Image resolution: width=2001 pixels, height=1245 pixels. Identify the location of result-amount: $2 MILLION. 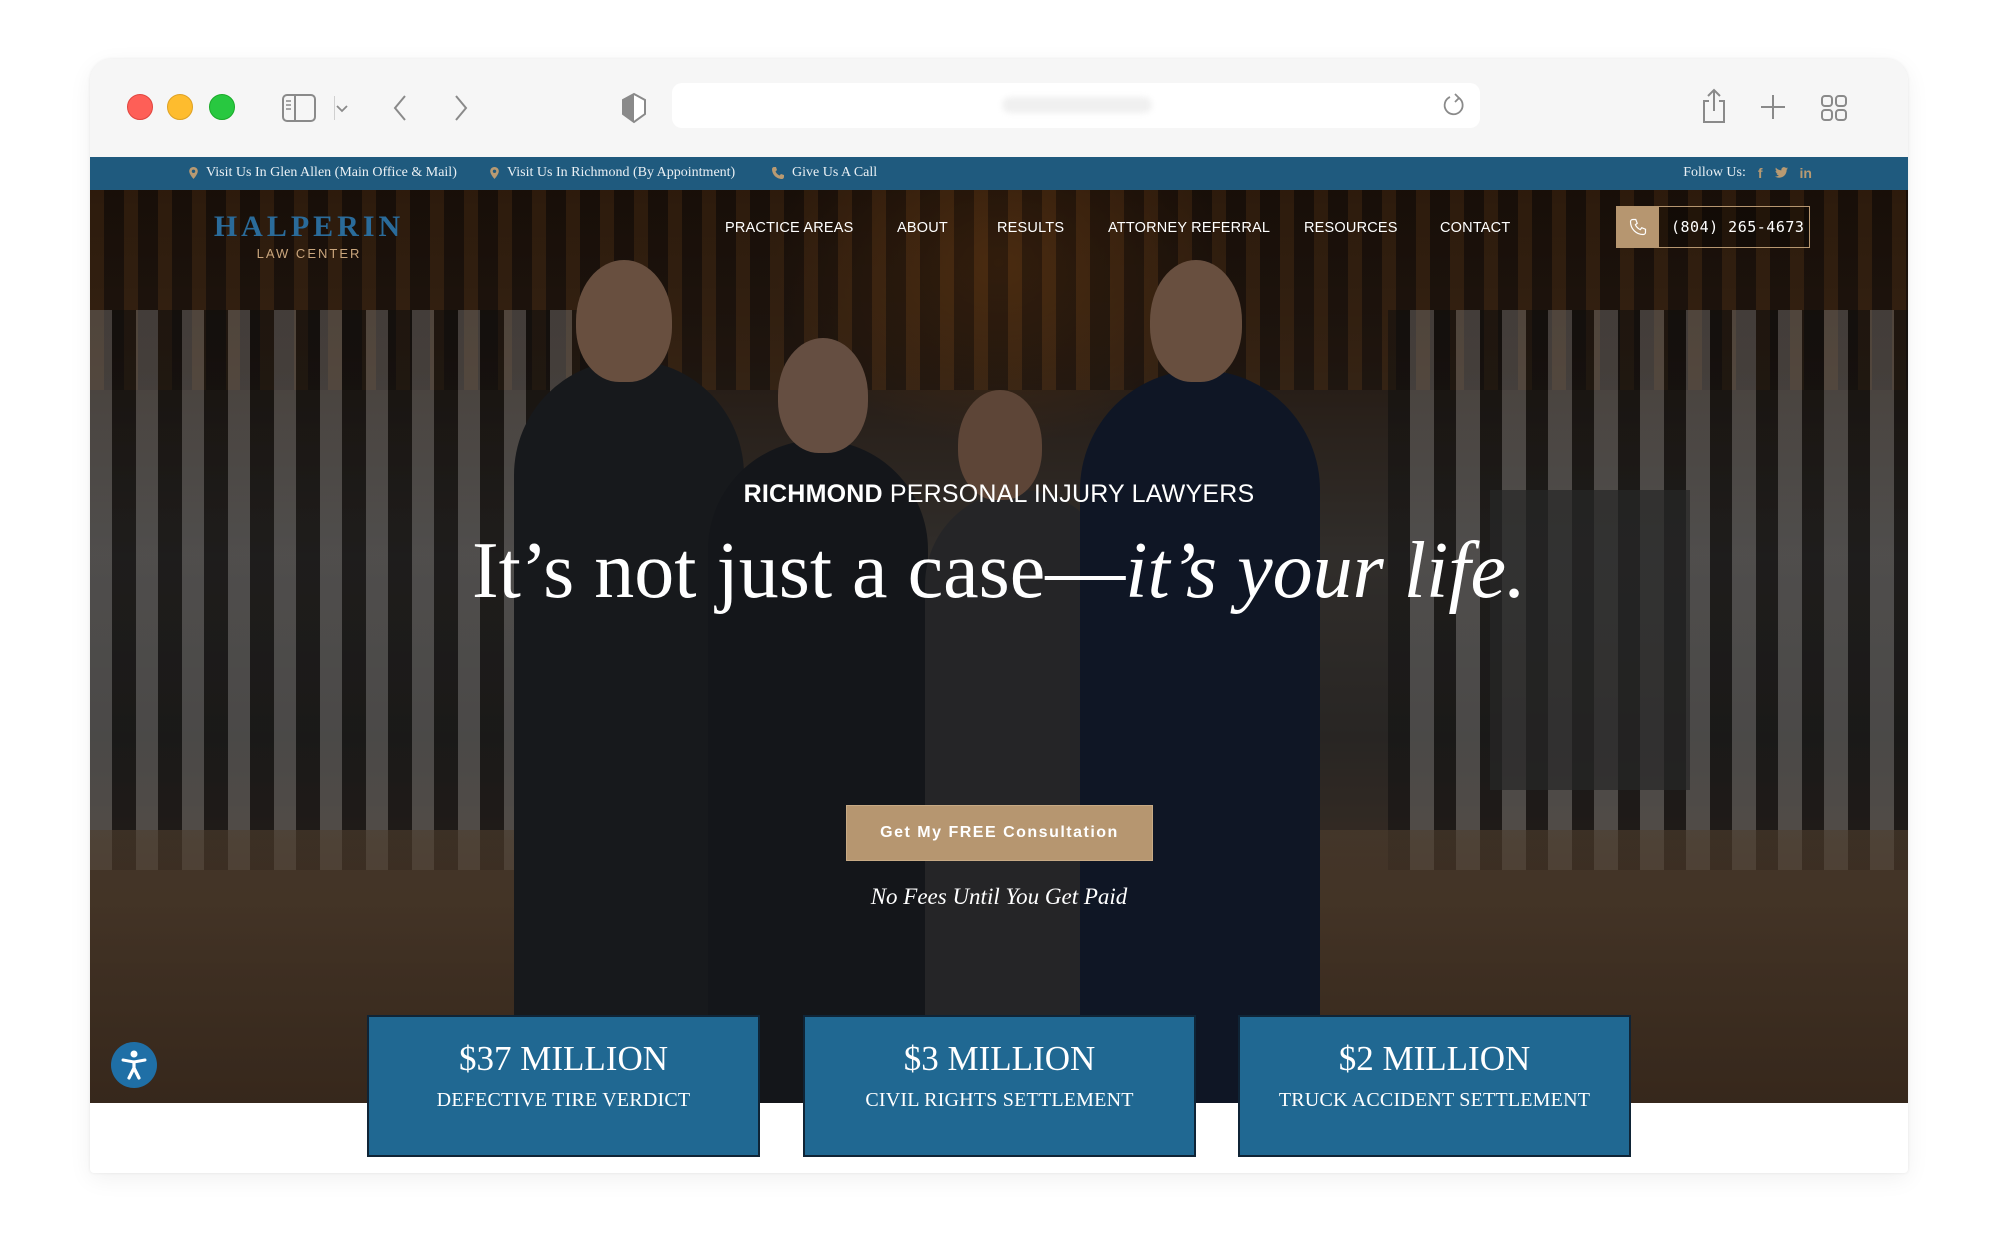
(1434, 1058).